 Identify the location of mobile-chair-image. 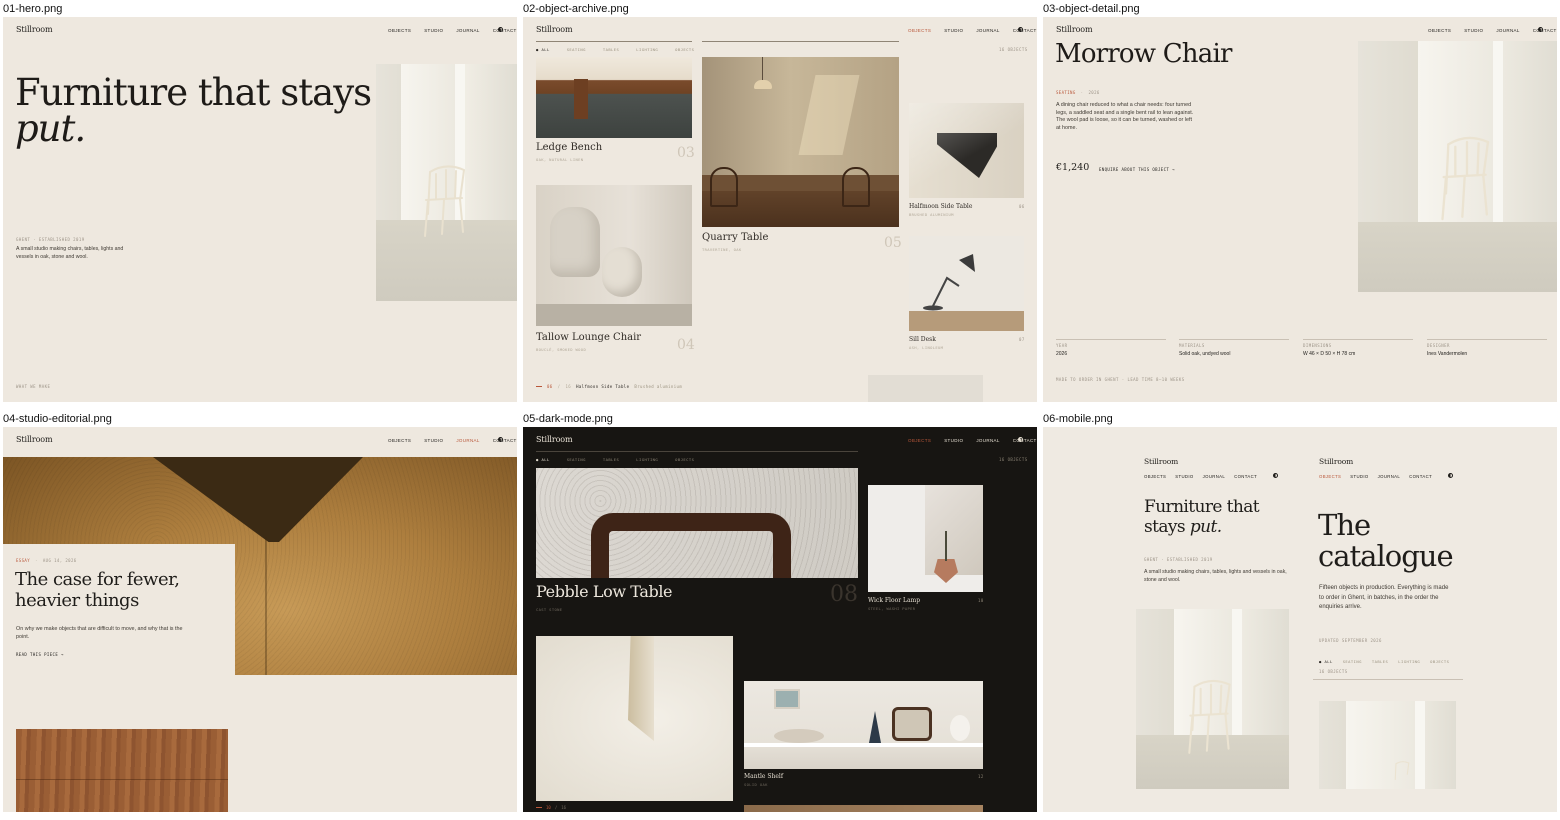
(1212, 699).